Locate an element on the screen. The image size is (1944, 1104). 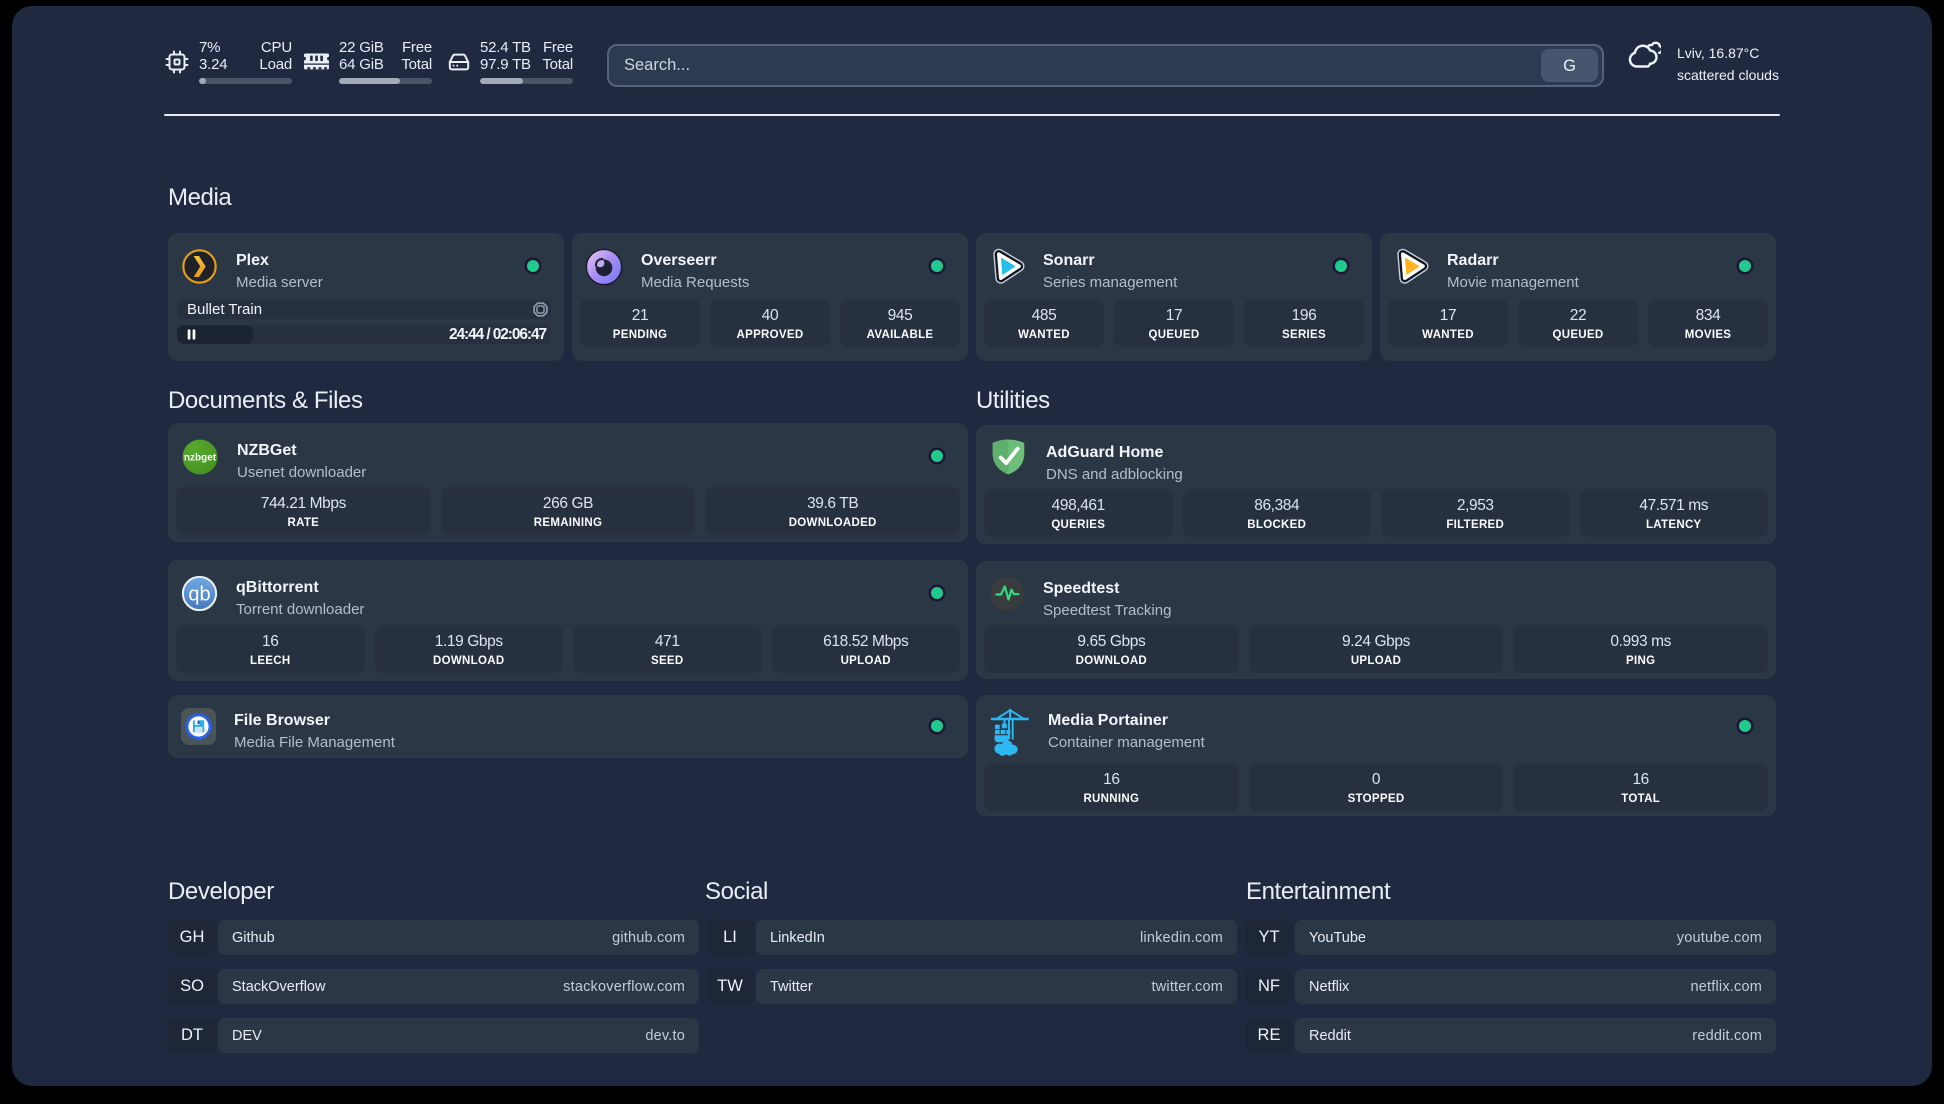
svg-text: nzbget is located at coordinates (200, 458).